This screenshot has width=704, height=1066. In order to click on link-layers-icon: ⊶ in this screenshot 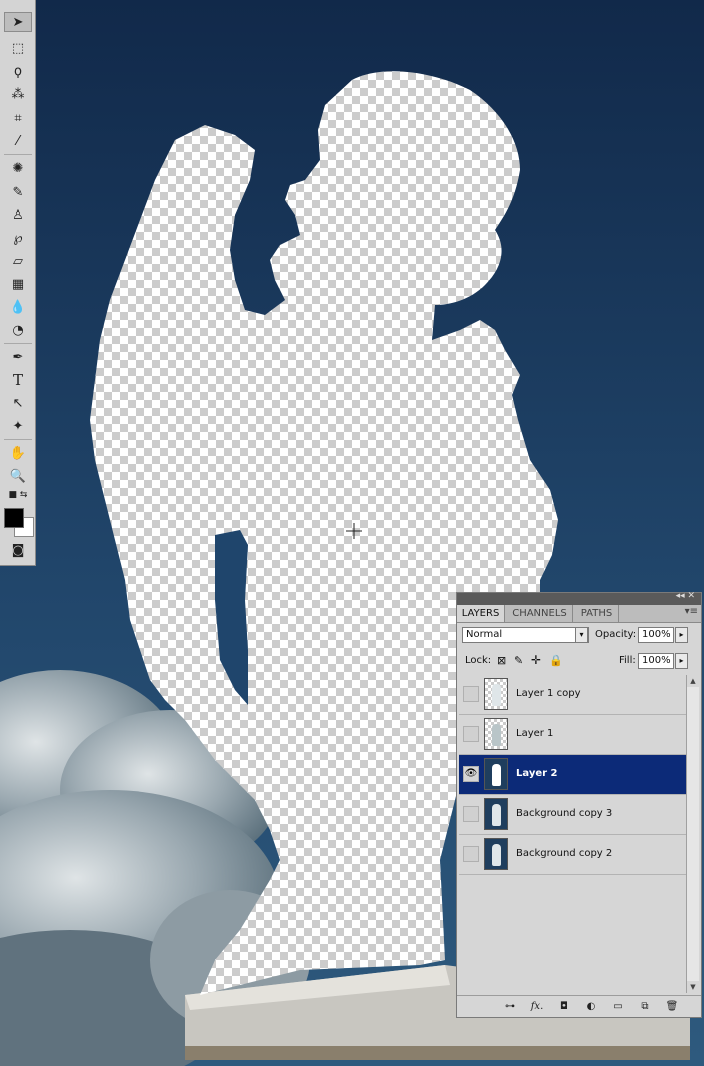, I will do `click(510, 1007)`.